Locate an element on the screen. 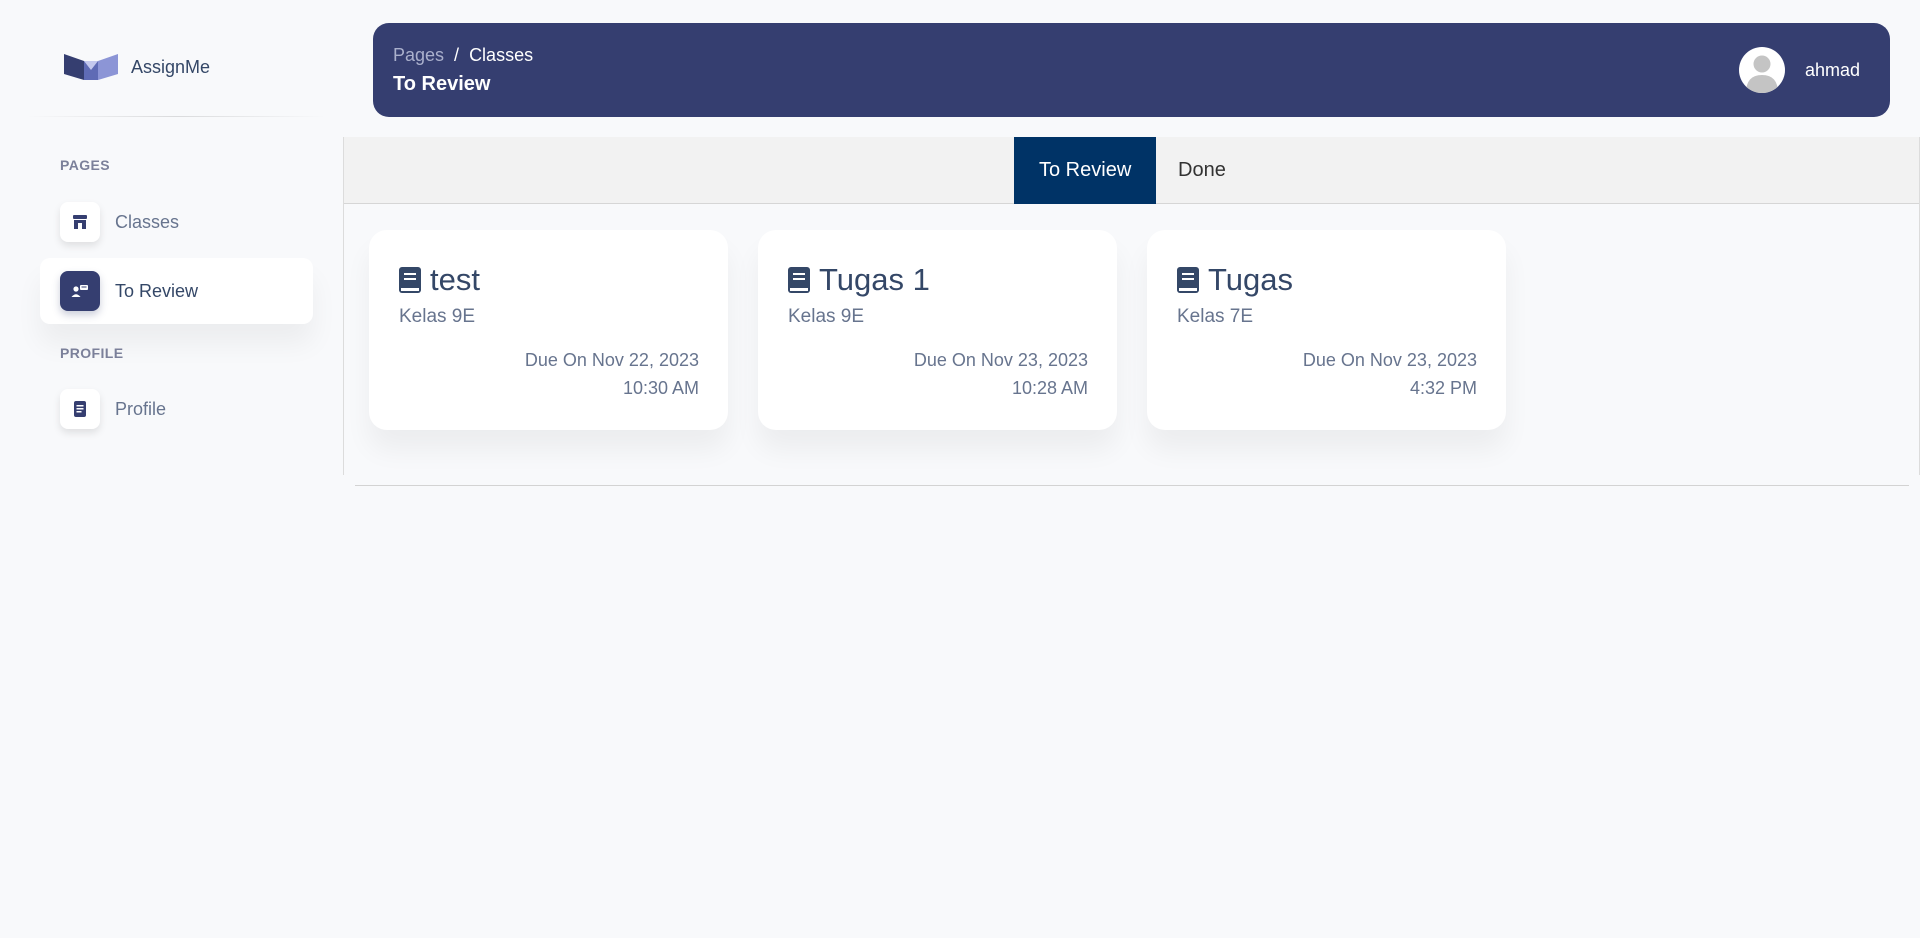  sidebar-divider is located at coordinates (176, 116).